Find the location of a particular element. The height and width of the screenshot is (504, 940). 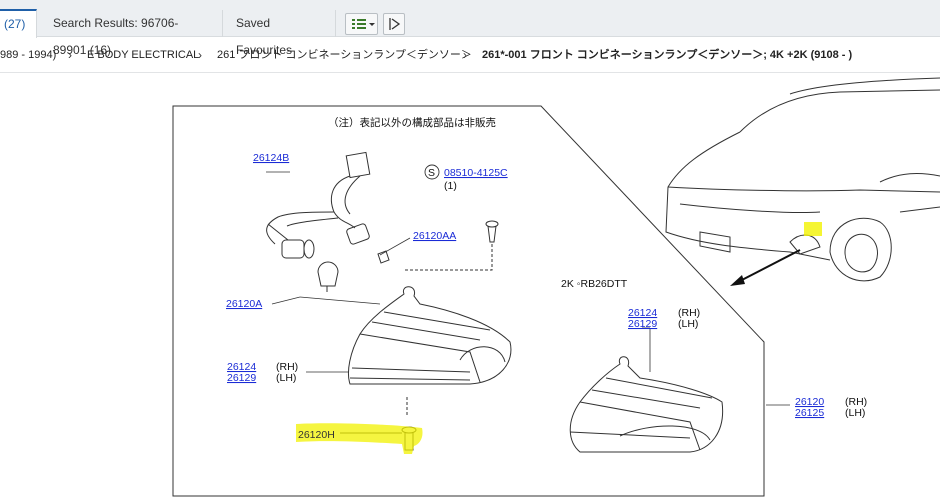

harness-illustration is located at coordinates (328, 221).